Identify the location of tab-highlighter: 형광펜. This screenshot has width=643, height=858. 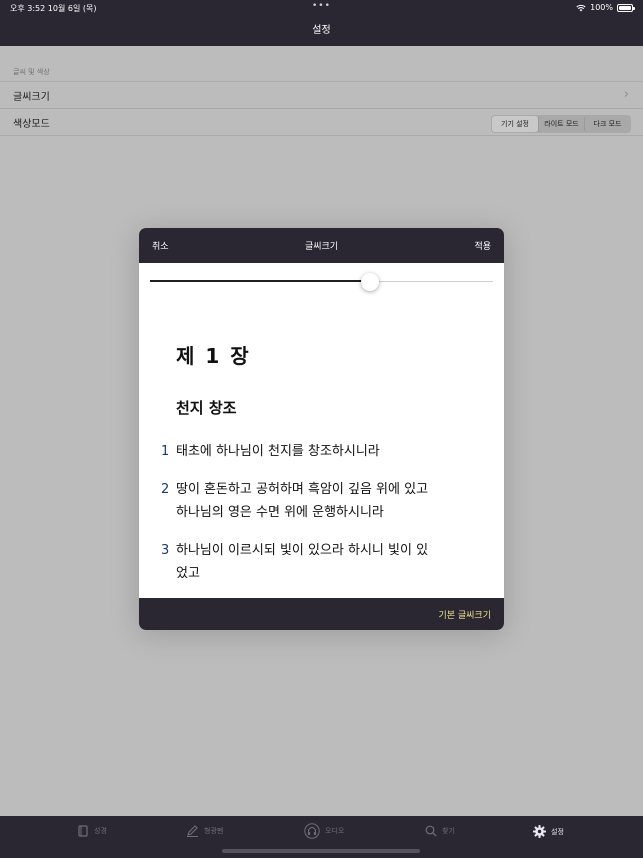
(204, 831).